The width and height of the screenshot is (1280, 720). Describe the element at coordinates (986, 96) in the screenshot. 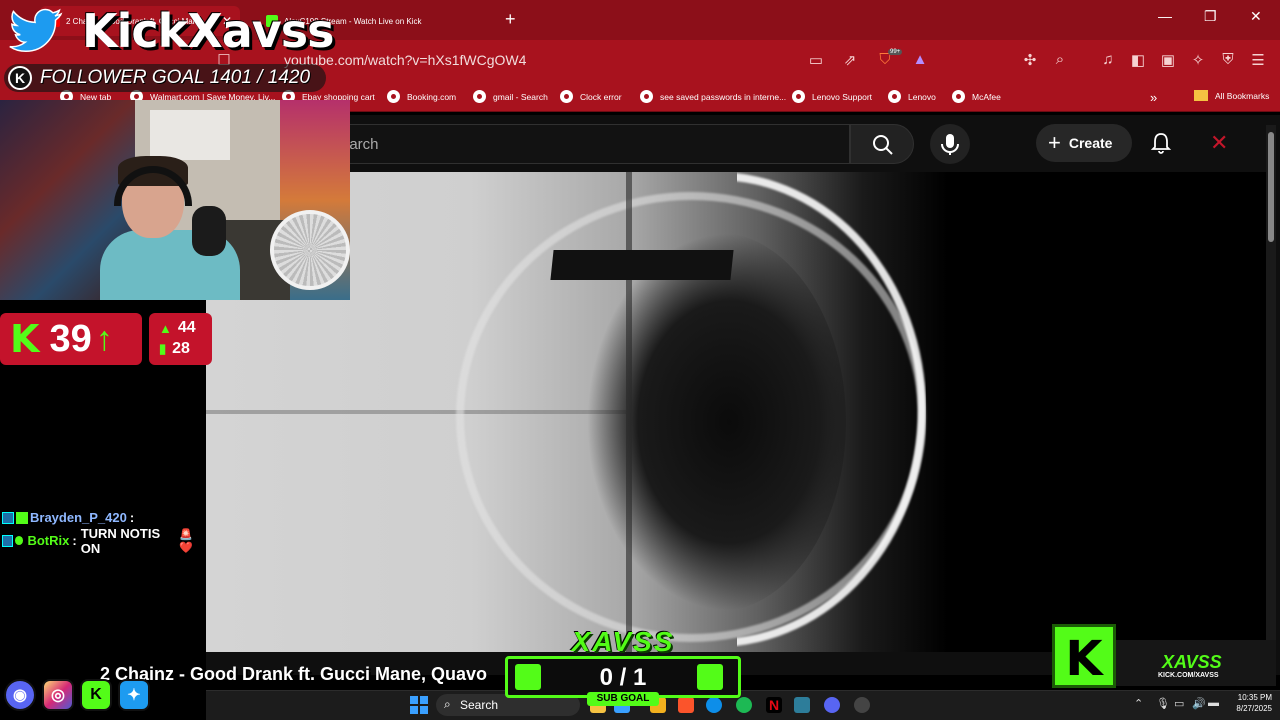

I see `bookmark-label: McAfee` at that location.